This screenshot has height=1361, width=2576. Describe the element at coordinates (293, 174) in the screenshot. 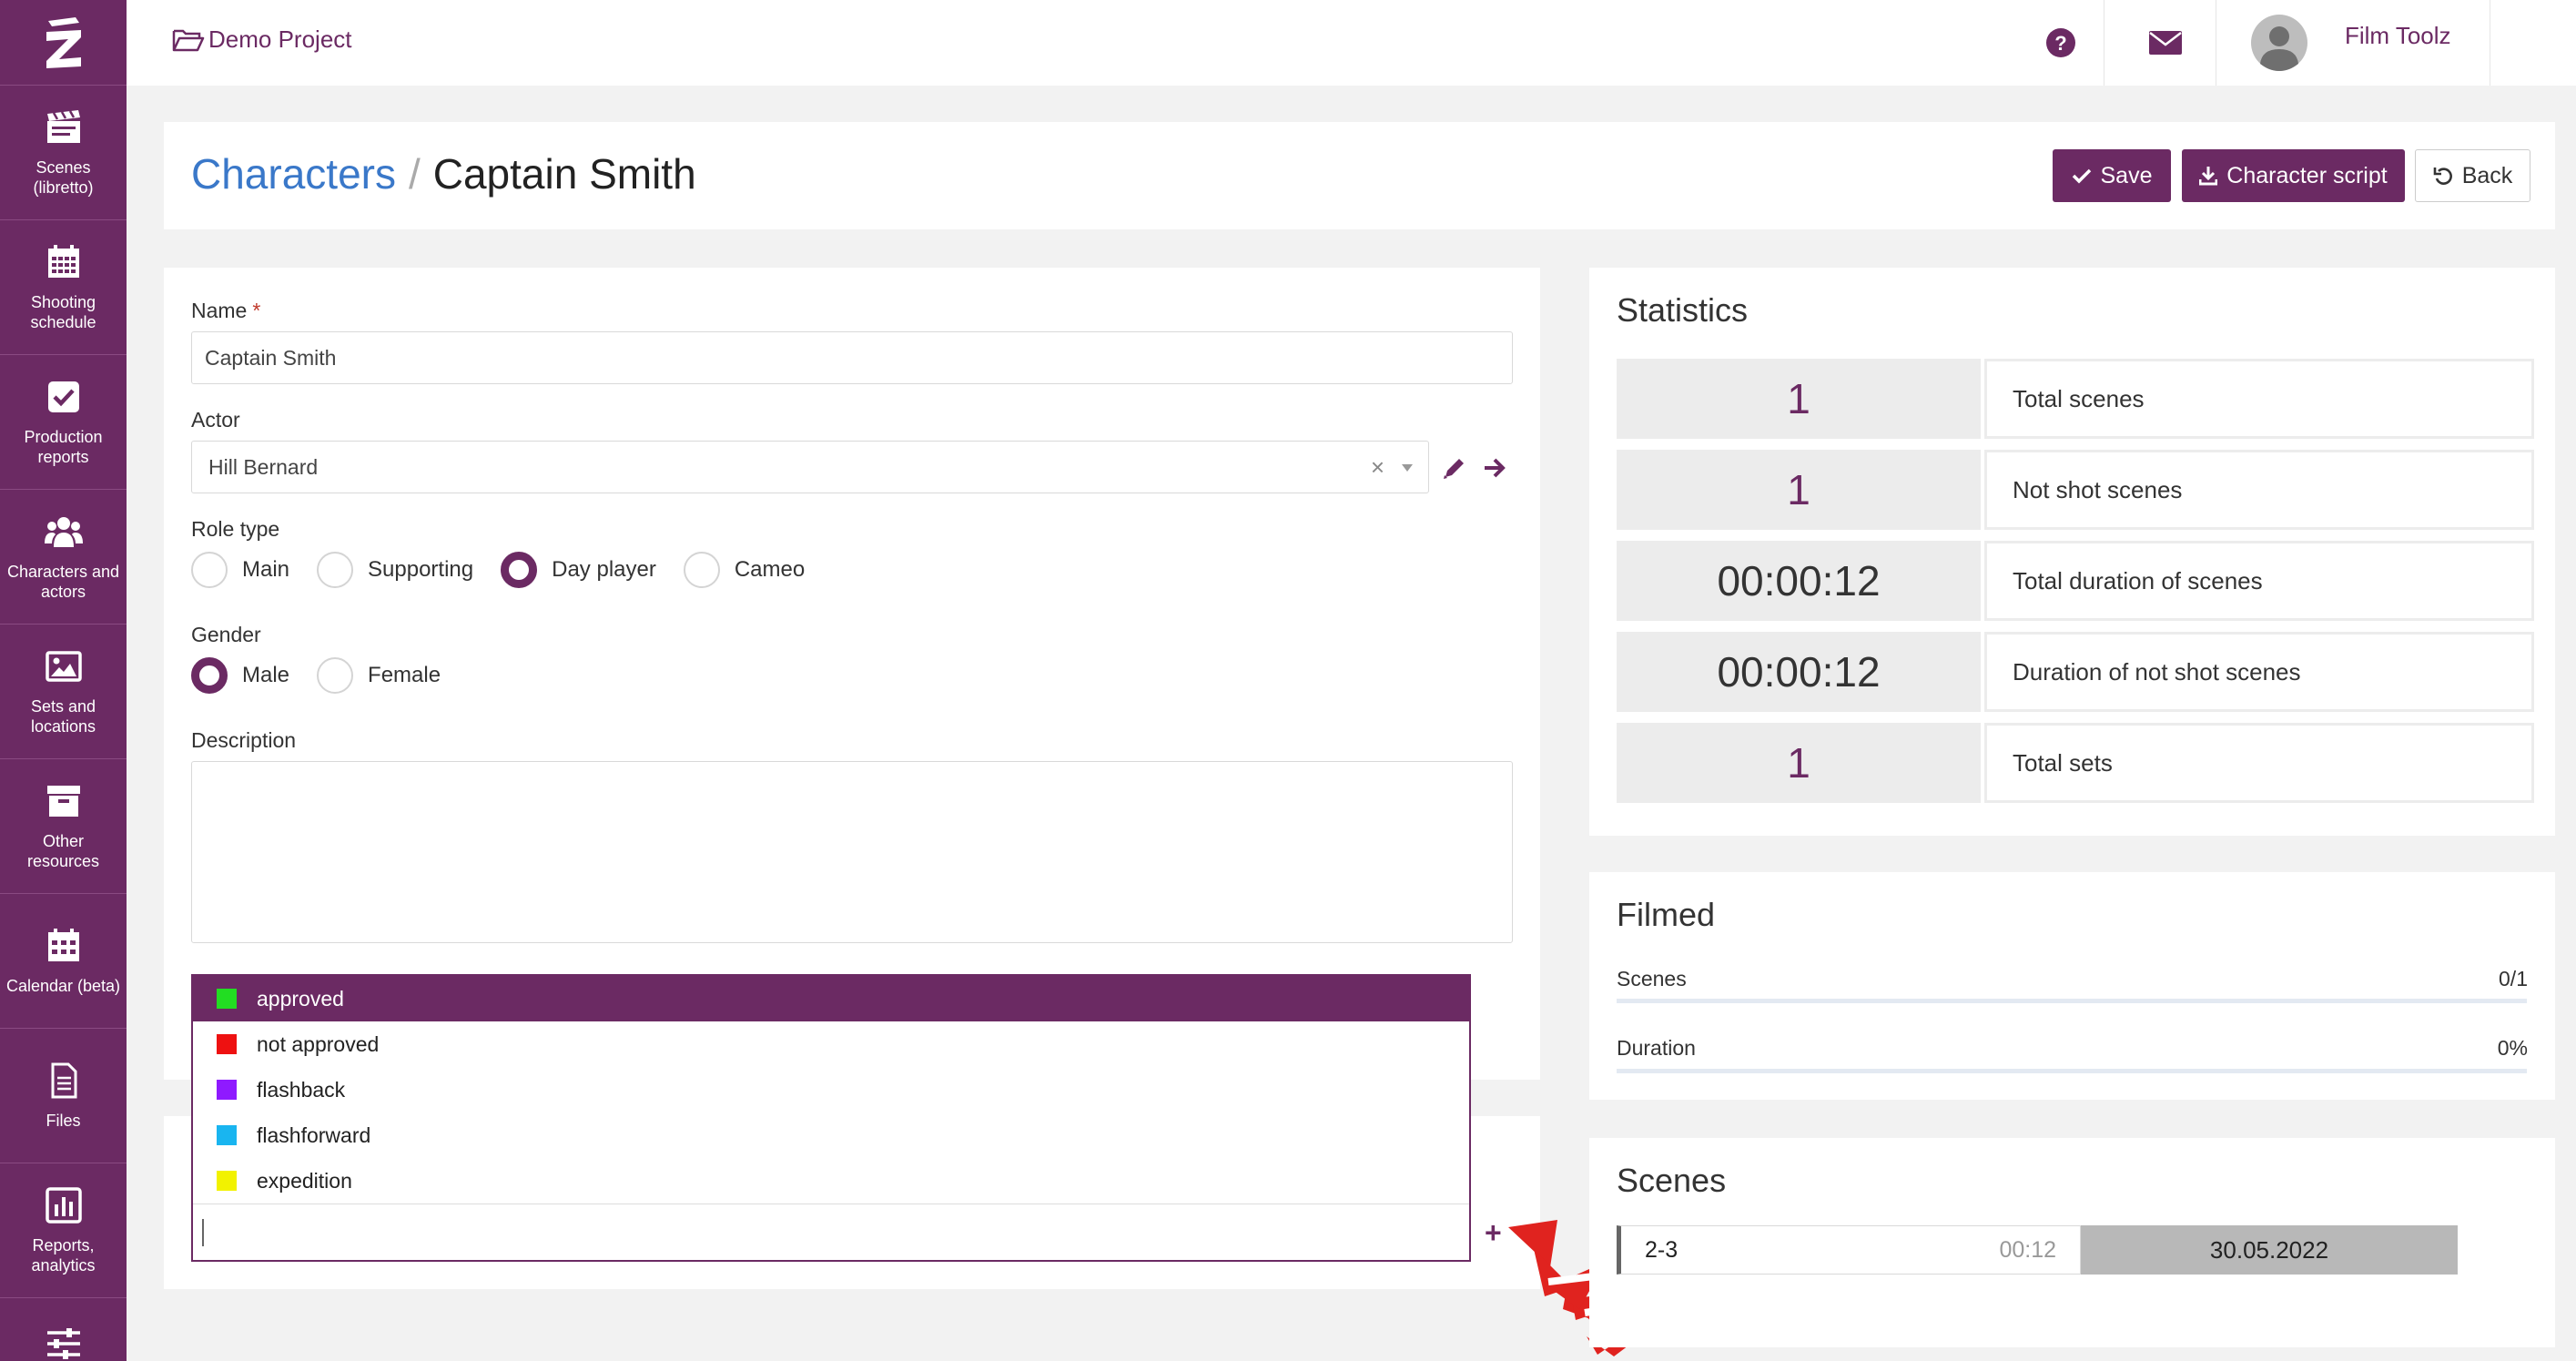

I see `breadcrumb-characters-link: Characters` at that location.